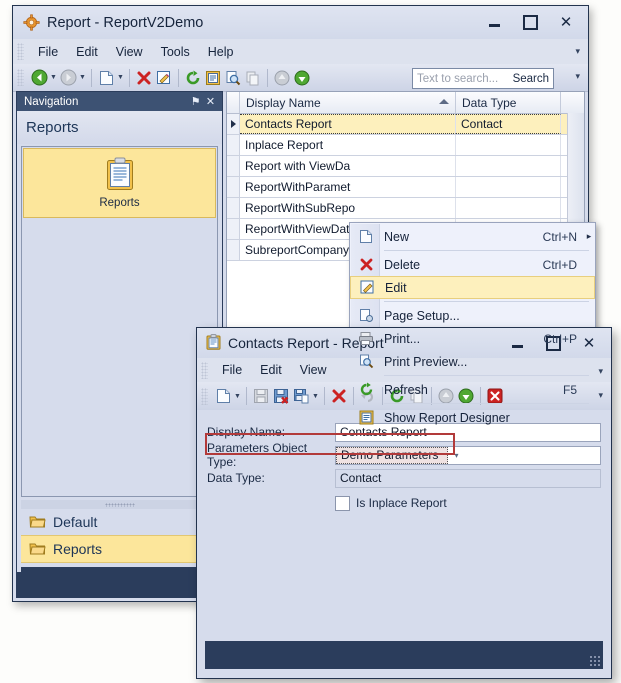 This screenshot has width=621, height=683. Describe the element at coordinates (253, 78) in the screenshot. I see `copy-icon` at that location.